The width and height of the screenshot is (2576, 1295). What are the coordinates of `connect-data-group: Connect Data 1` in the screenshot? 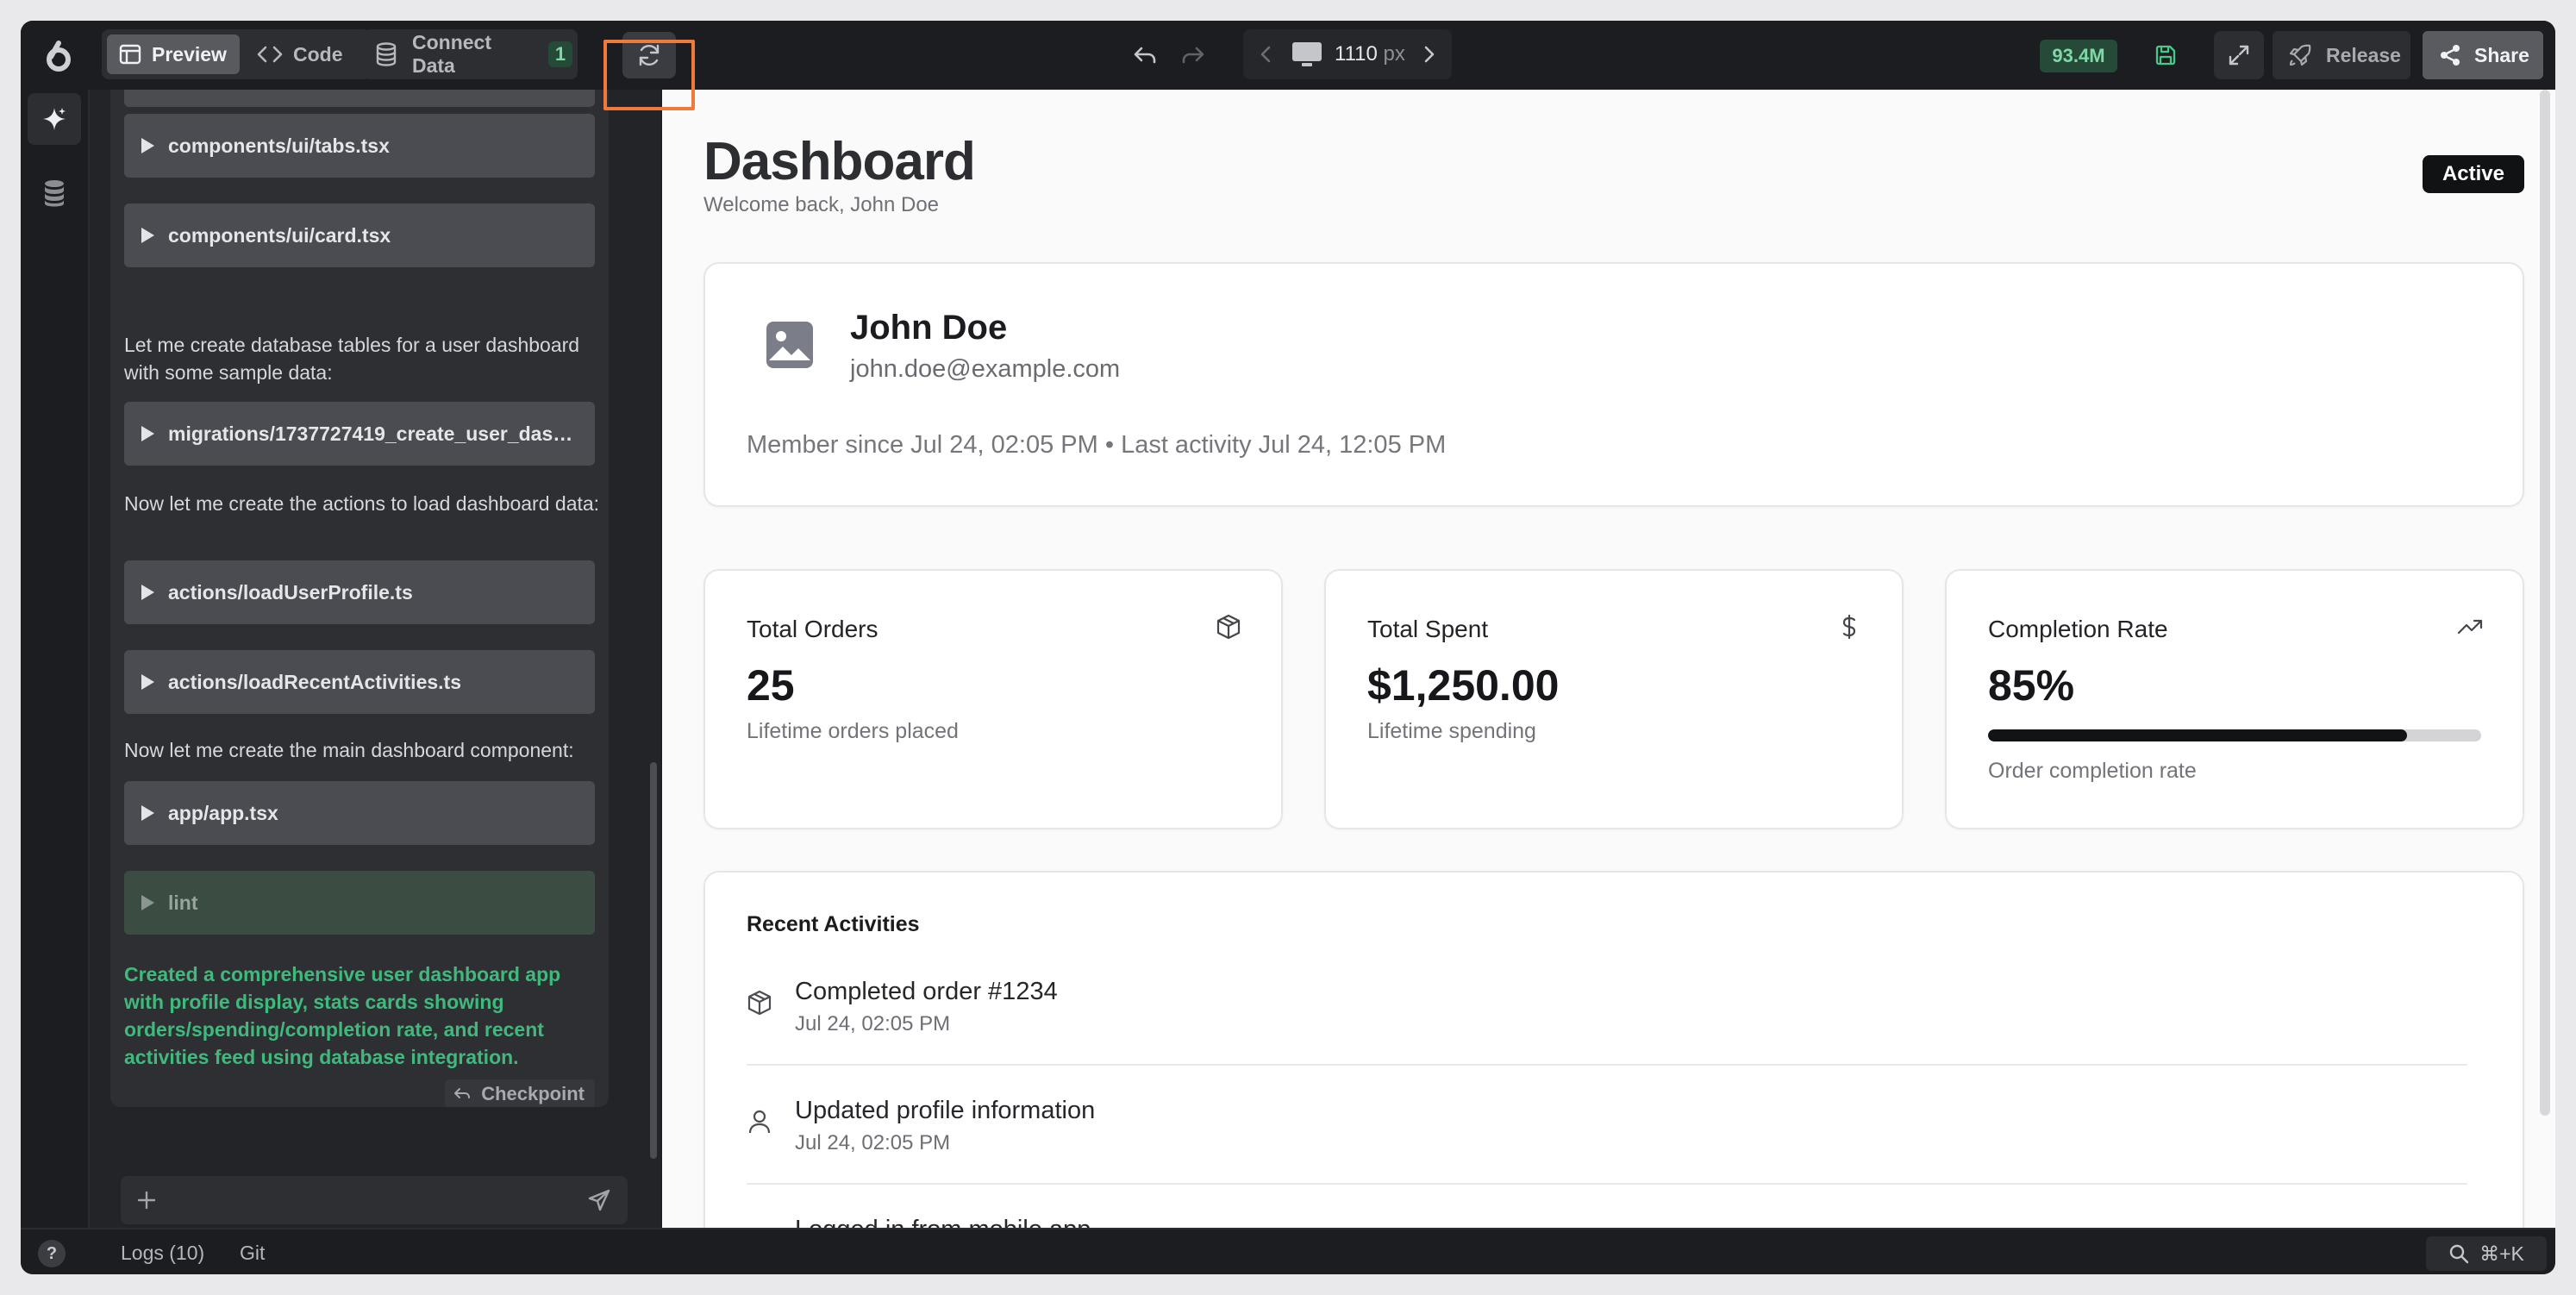 It's located at (471, 54).